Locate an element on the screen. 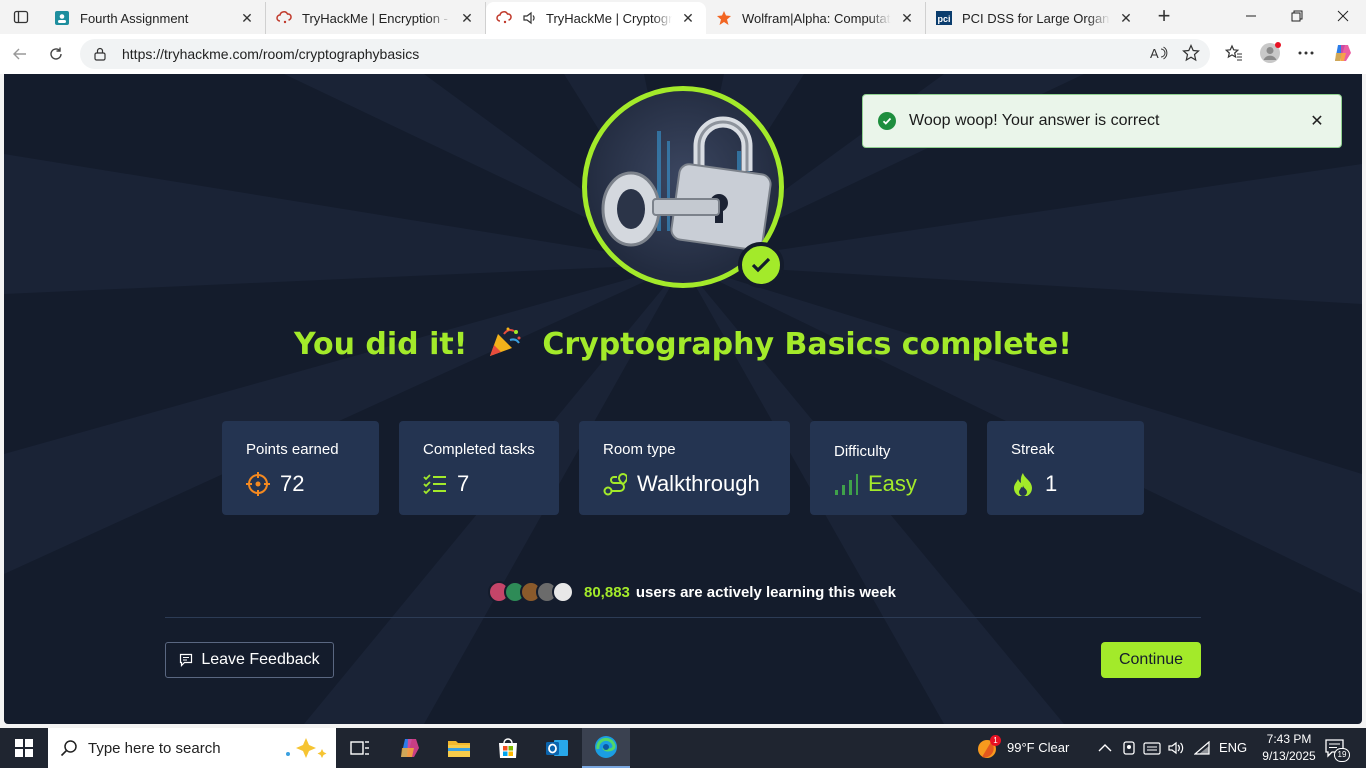 This screenshot has height=768, width=1366. stat-label: Points earned is located at coordinates (292, 449).